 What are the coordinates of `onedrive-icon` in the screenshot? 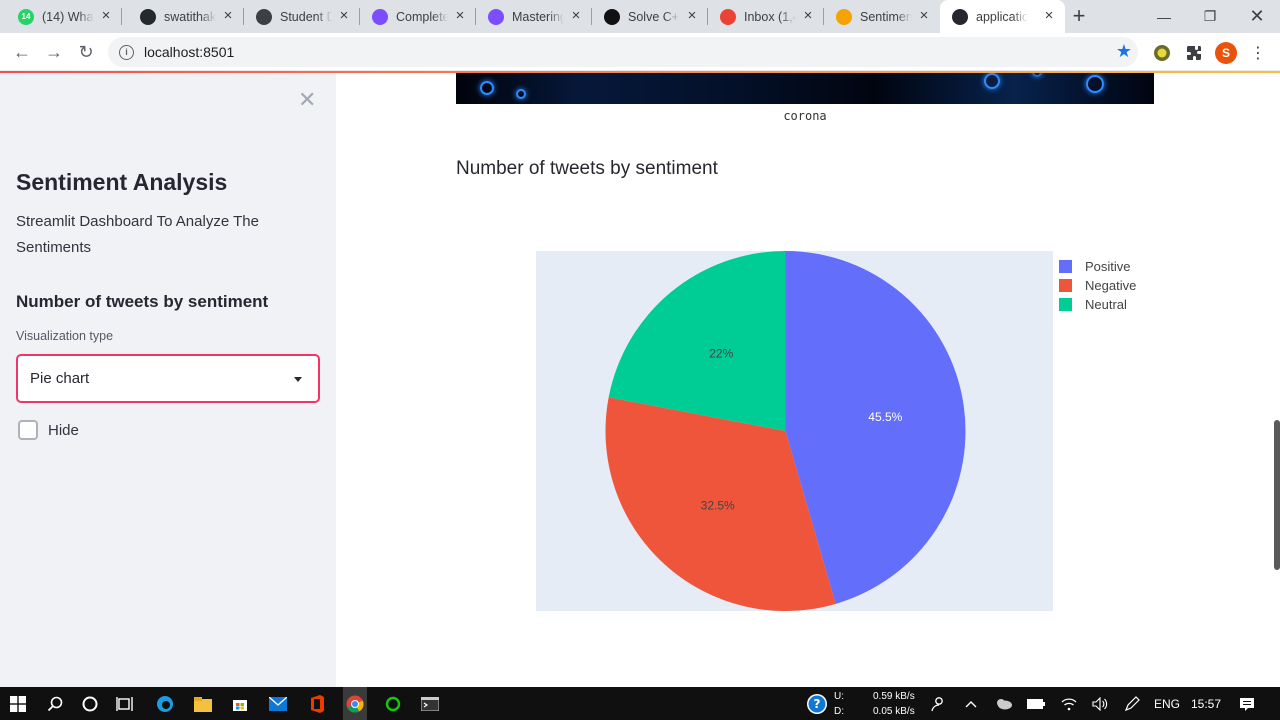 It's located at (1004, 704).